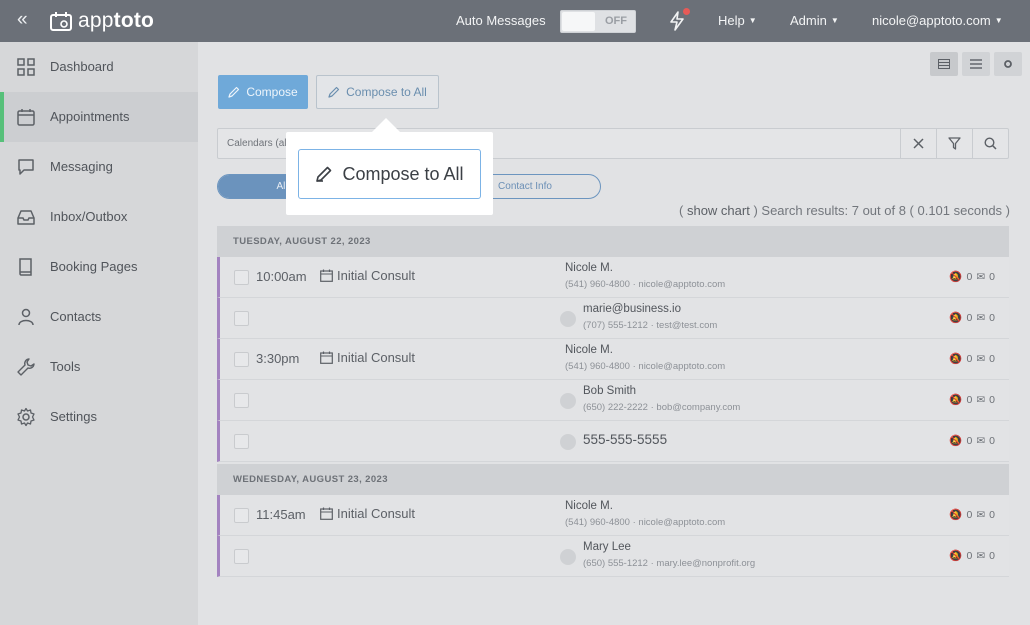 The height and width of the screenshot is (625, 1030). Describe the element at coordinates (931, 20) in the screenshot. I see `user-email: nicole@apptoto.com` at that location.